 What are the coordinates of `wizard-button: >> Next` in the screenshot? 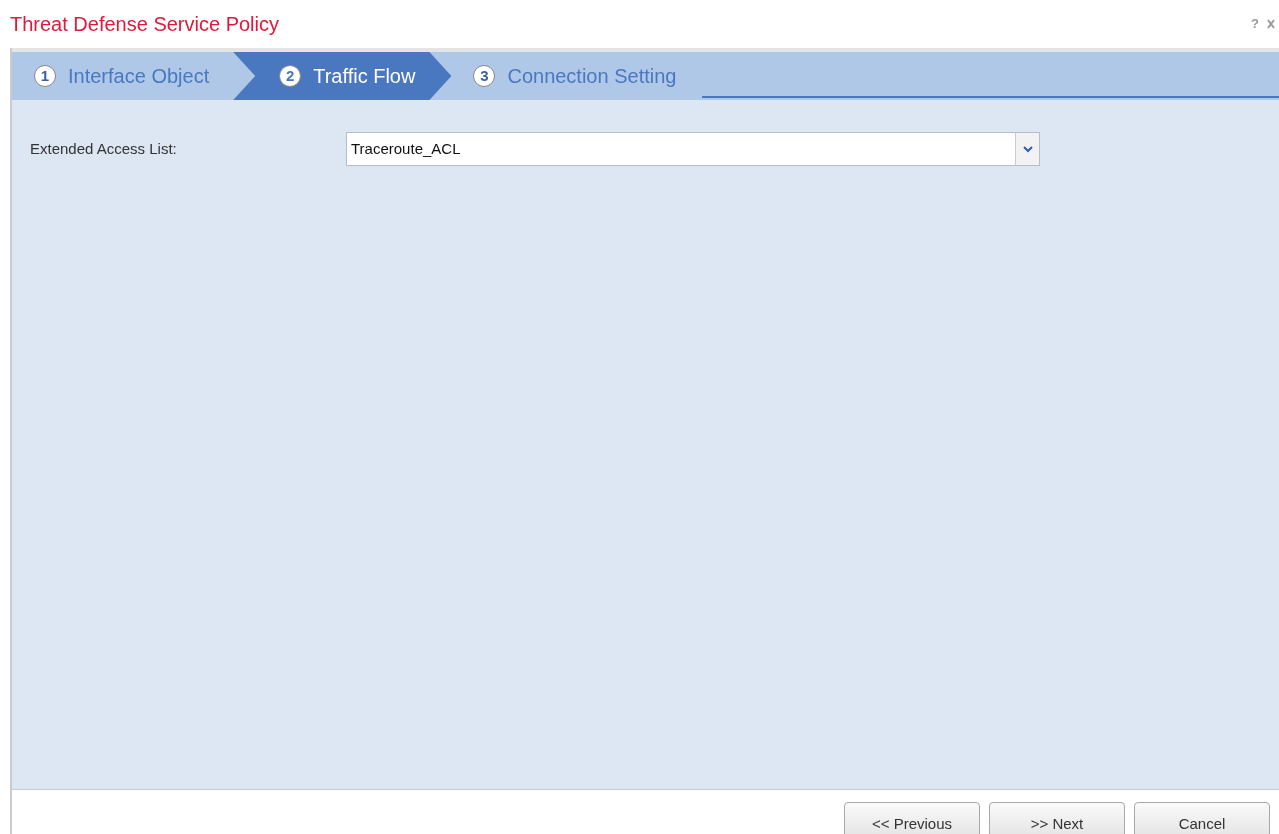 It's located at (1057, 818).